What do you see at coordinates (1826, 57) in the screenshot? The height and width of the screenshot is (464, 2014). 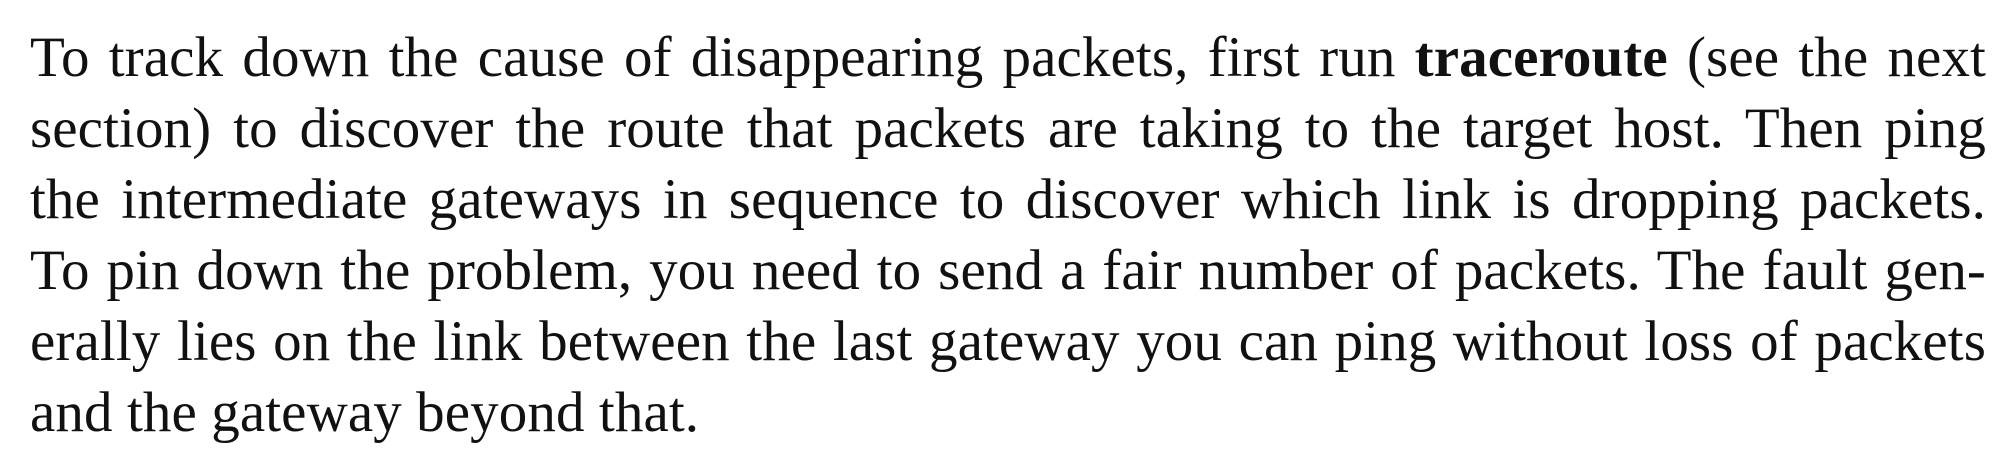 I see `line-1-text-after: (see the next` at bounding box center [1826, 57].